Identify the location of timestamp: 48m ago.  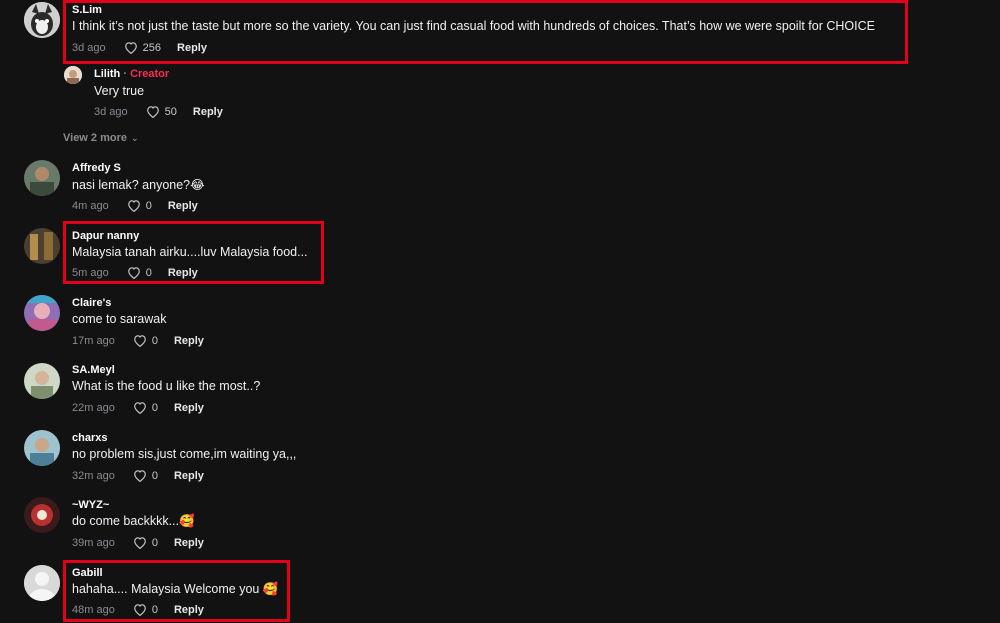
(93, 609).